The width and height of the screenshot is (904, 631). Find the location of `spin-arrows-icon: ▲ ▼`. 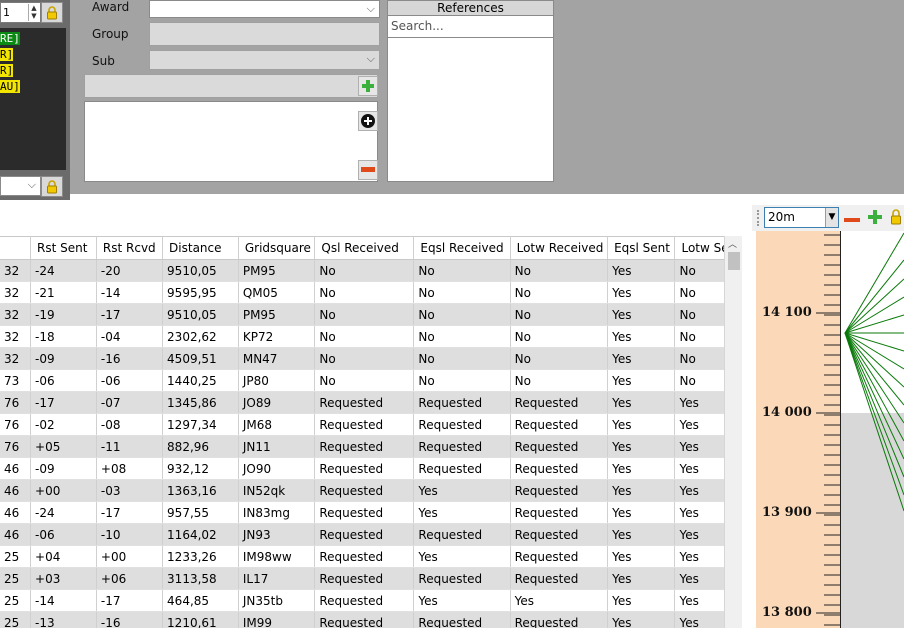

spin-arrows-icon: ▲ ▼ is located at coordinates (33, 12).